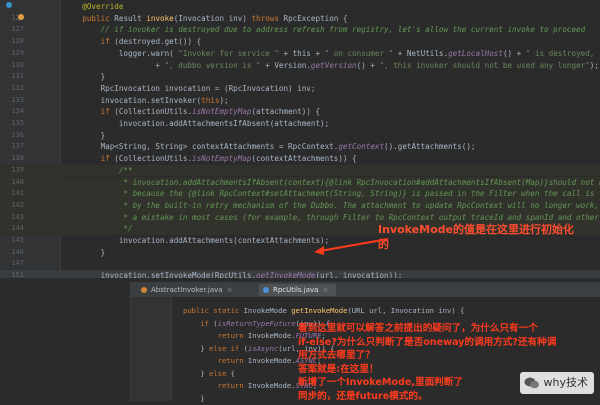 Image resolution: width=600 pixels, height=405 pixels. I want to click on code-text: /**, so click(98, 170).